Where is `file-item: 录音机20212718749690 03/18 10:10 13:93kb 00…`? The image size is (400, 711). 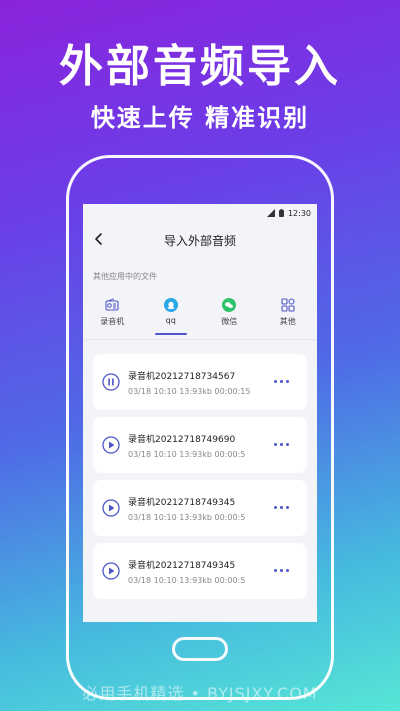
file-item: 录音机20212718749690 03/18 10:10 13:93kb 00… is located at coordinates (200, 445).